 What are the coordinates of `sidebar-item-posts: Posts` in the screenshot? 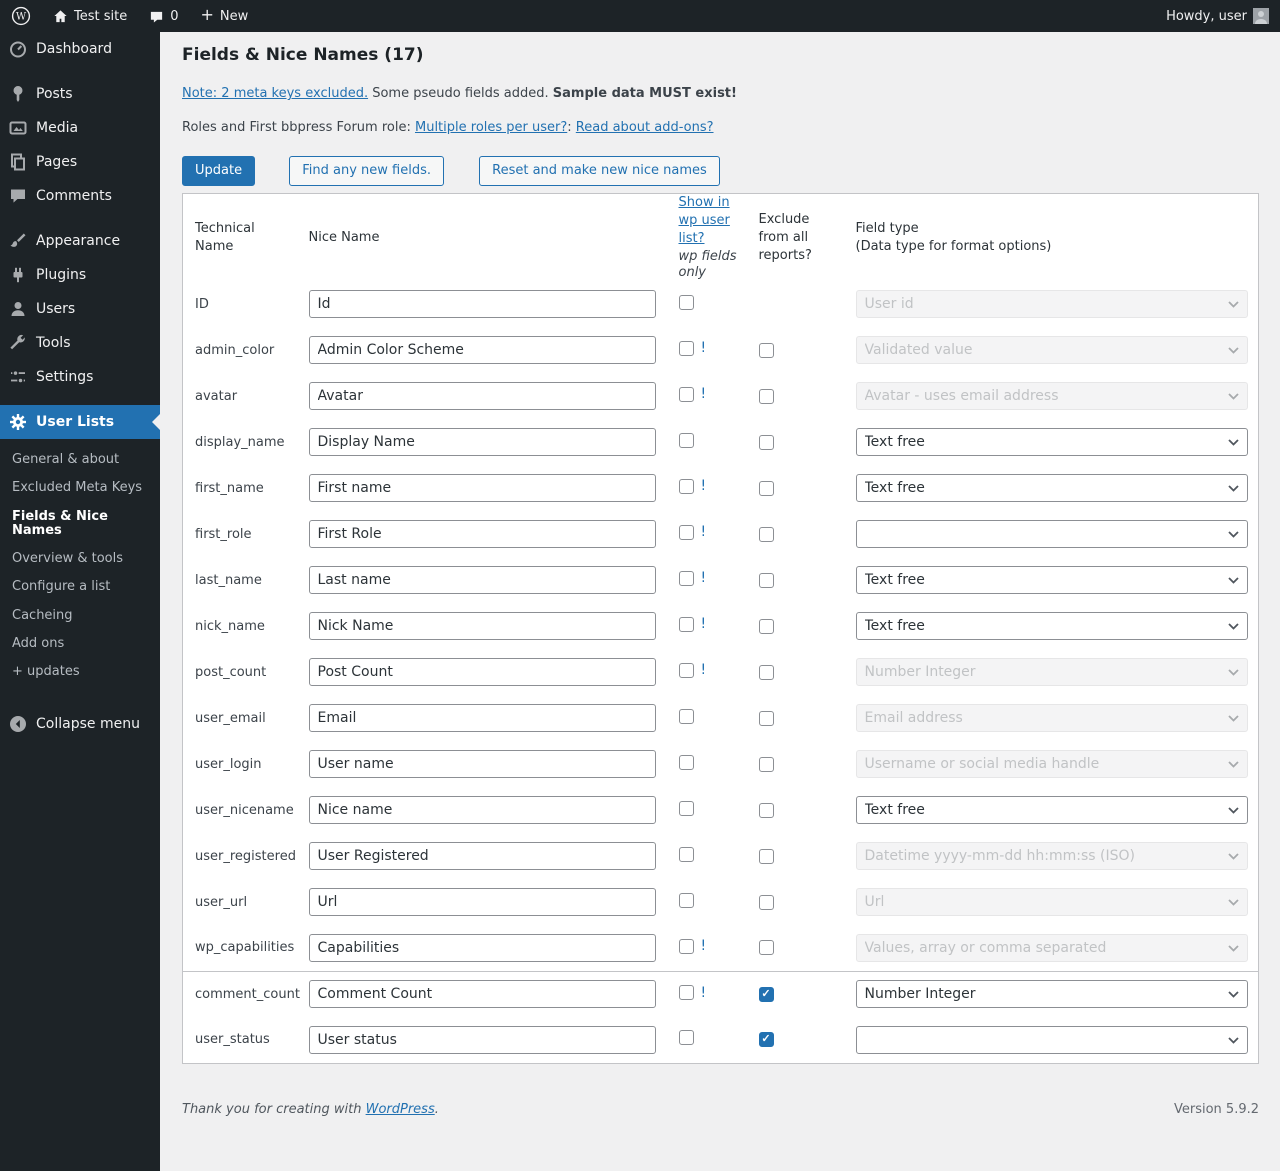 It's located at (80, 94).